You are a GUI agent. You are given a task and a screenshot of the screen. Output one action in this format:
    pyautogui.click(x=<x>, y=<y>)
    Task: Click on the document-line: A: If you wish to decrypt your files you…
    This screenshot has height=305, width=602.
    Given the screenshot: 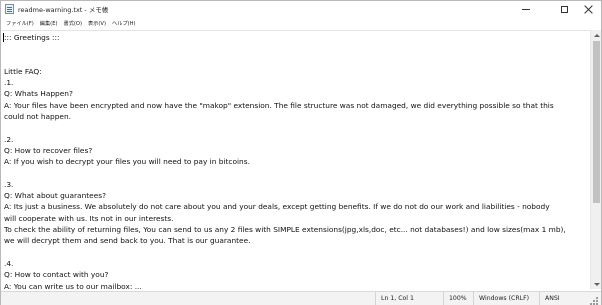 What is the action you would take?
    pyautogui.click(x=127, y=162)
    